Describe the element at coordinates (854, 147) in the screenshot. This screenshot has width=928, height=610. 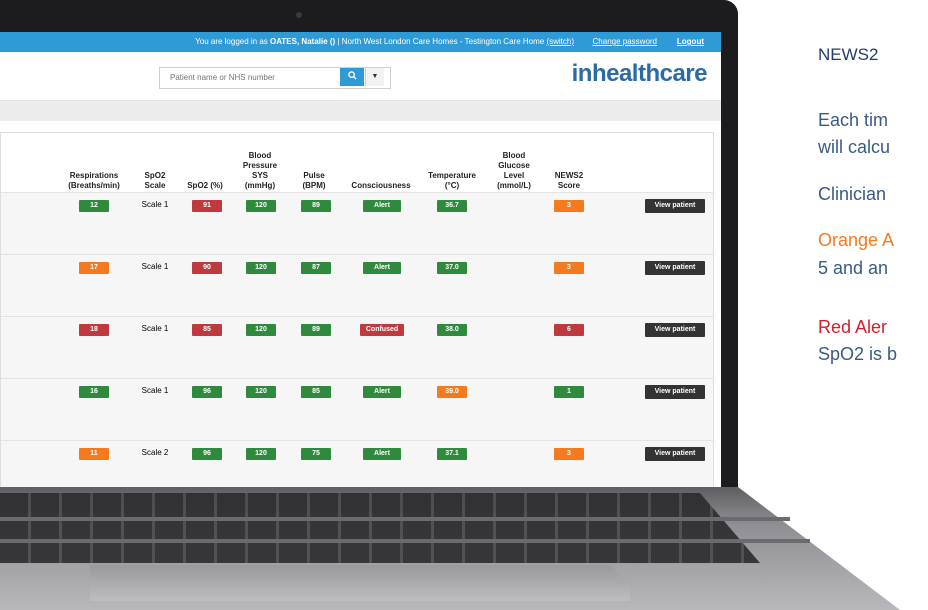
I see `side-text-2: will calcu` at that location.